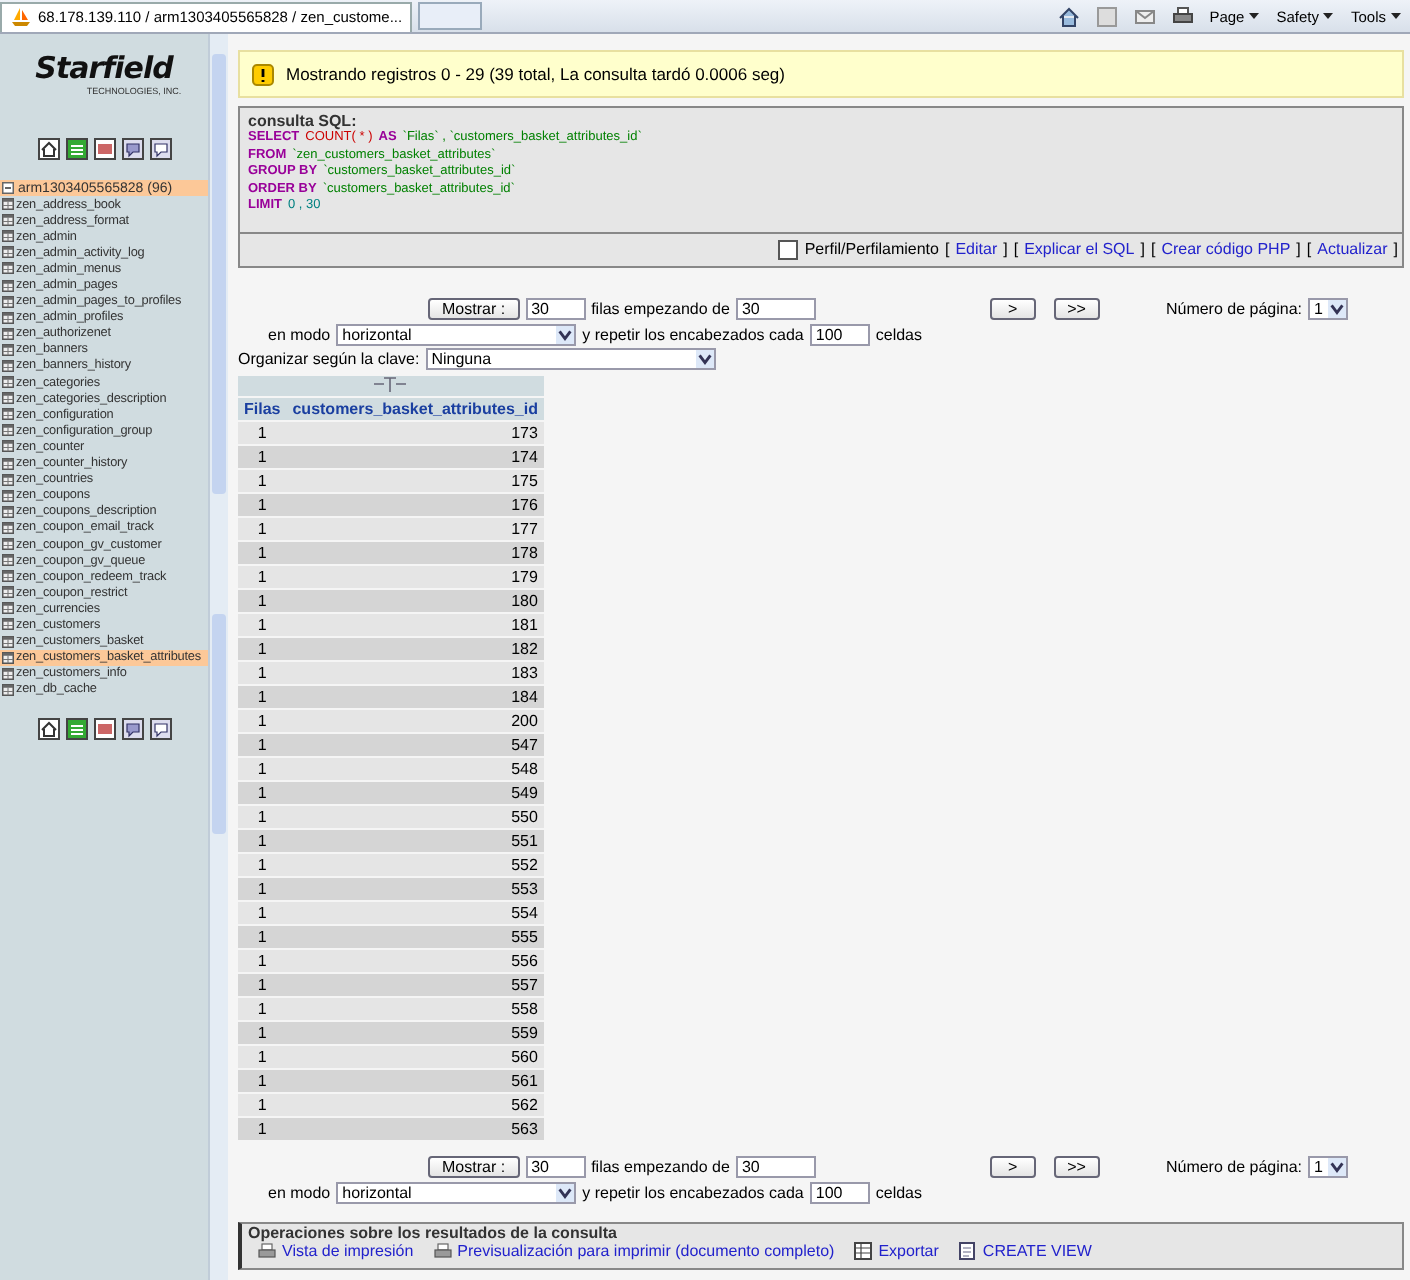 The image size is (1410, 1280). What do you see at coordinates (646, 1250) in the screenshot?
I see `operation-link: Previsualización para imprimir (documento completo)` at bounding box center [646, 1250].